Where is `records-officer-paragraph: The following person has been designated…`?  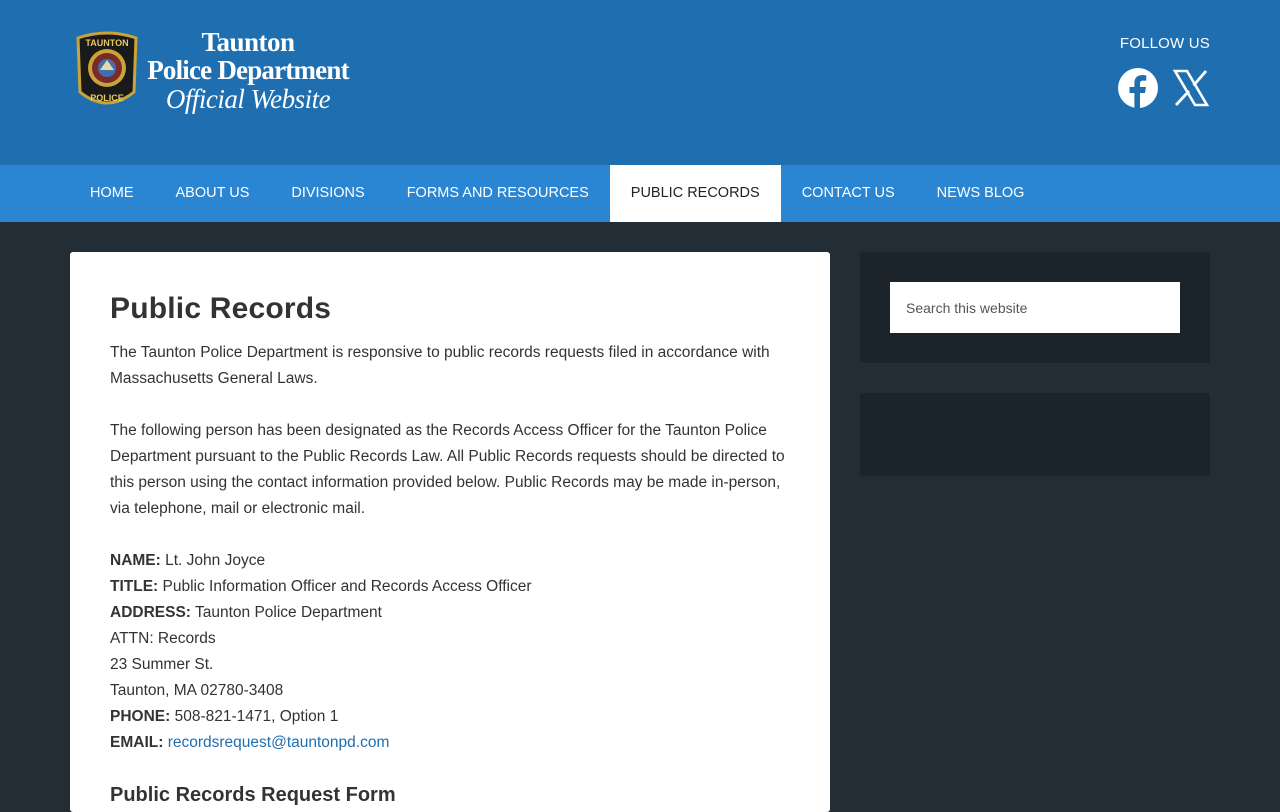
records-officer-paragraph: The following person has been designated… is located at coordinates (447, 469).